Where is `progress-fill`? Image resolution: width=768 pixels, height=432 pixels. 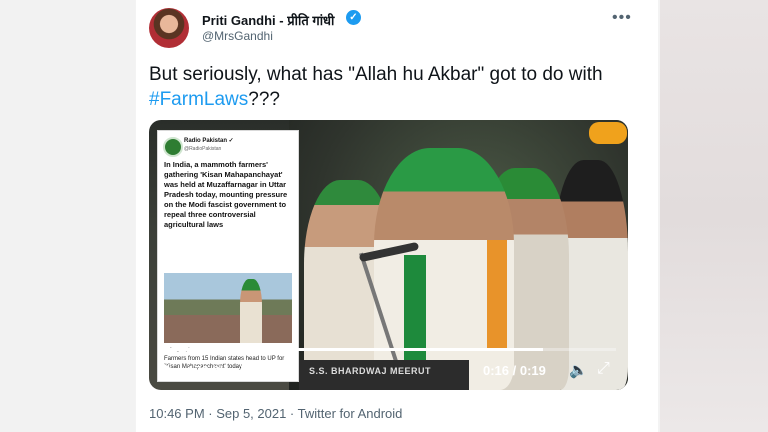
progress-fill is located at coordinates (352, 349).